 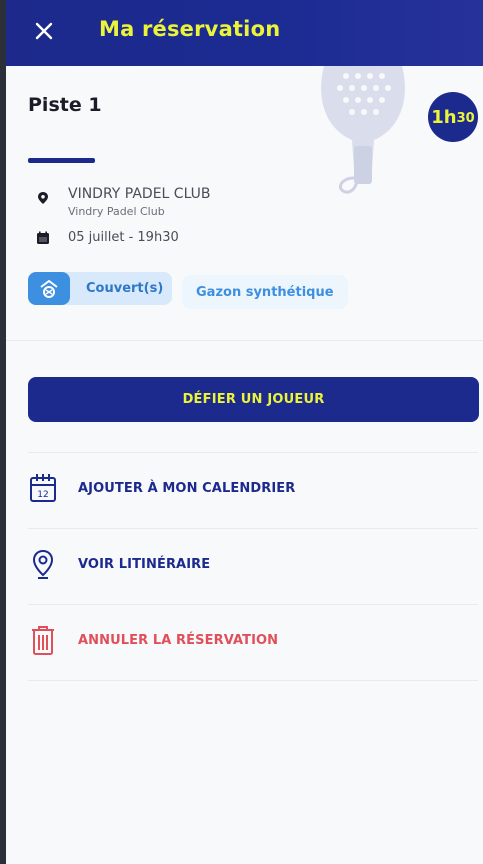 I want to click on covered-icon-box, so click(x=49, y=288).